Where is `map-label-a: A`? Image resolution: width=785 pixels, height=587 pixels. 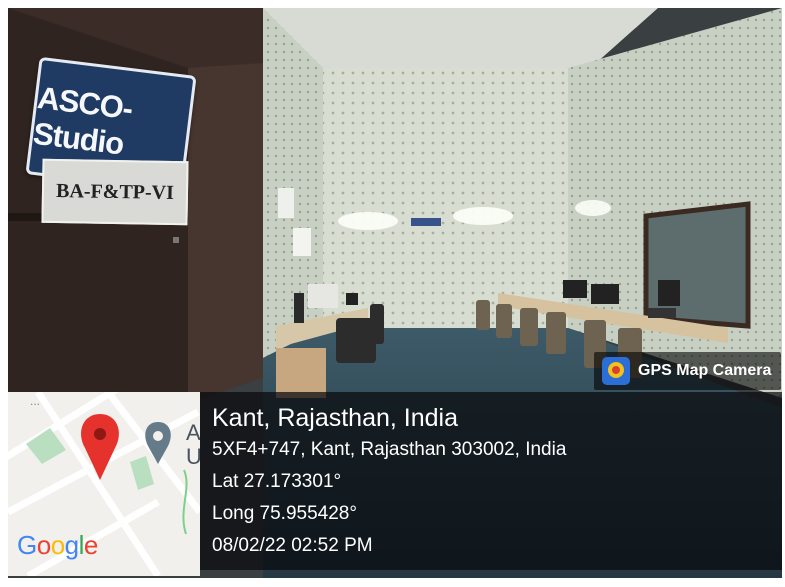
map-label-a: A is located at coordinates (193, 432).